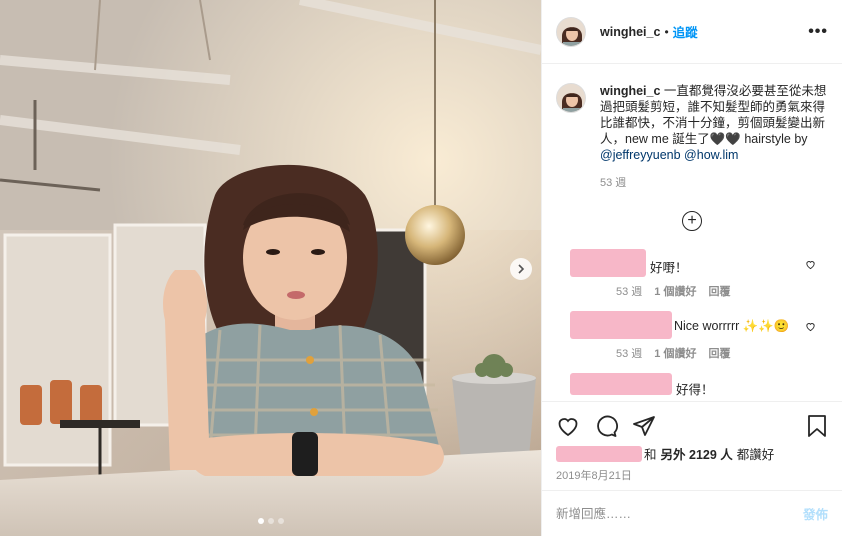 Image resolution: width=842 pixels, height=536 pixels. Describe the element at coordinates (697, 453) in the screenshot. I see `likes-others-link: 另外 2129 人` at that location.